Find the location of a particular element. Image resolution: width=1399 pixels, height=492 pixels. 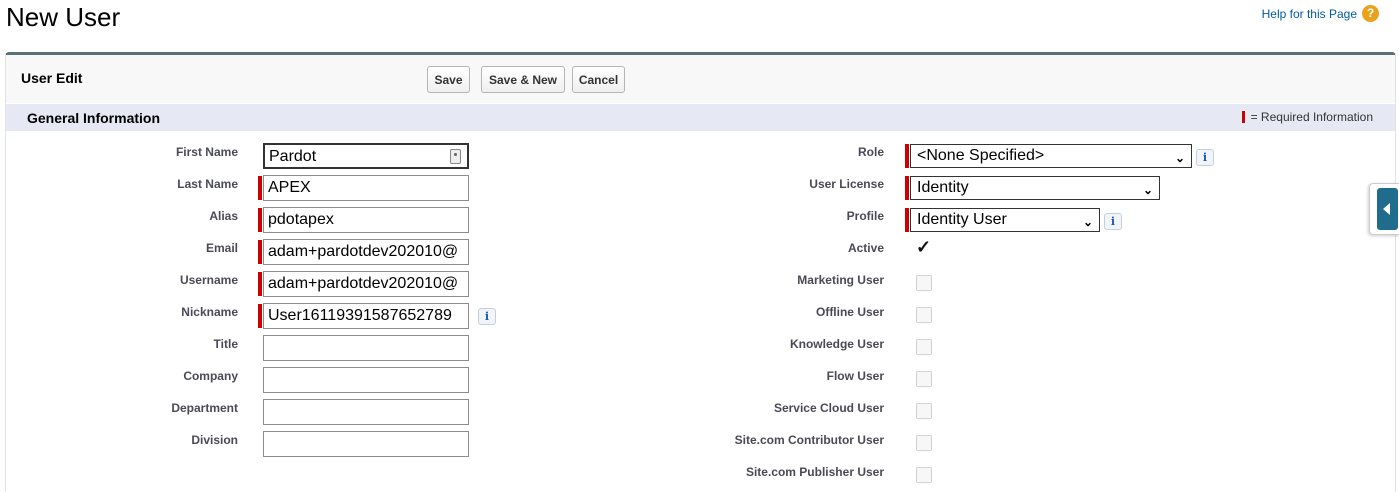

save-button: Save is located at coordinates (448, 79).